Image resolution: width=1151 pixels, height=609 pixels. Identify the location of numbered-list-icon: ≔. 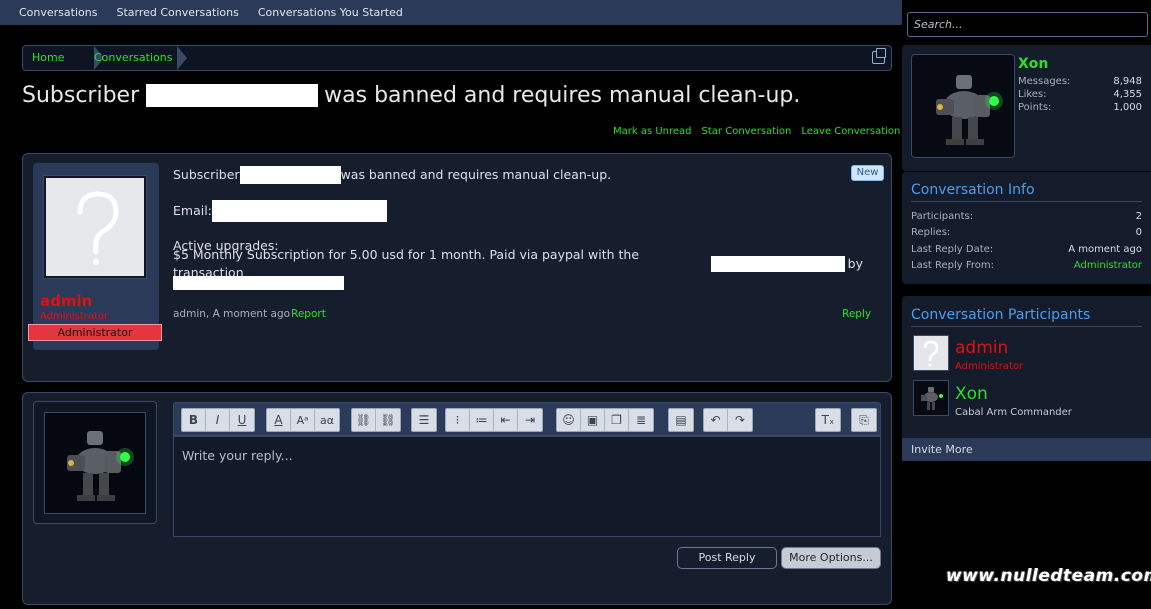
(482, 420).